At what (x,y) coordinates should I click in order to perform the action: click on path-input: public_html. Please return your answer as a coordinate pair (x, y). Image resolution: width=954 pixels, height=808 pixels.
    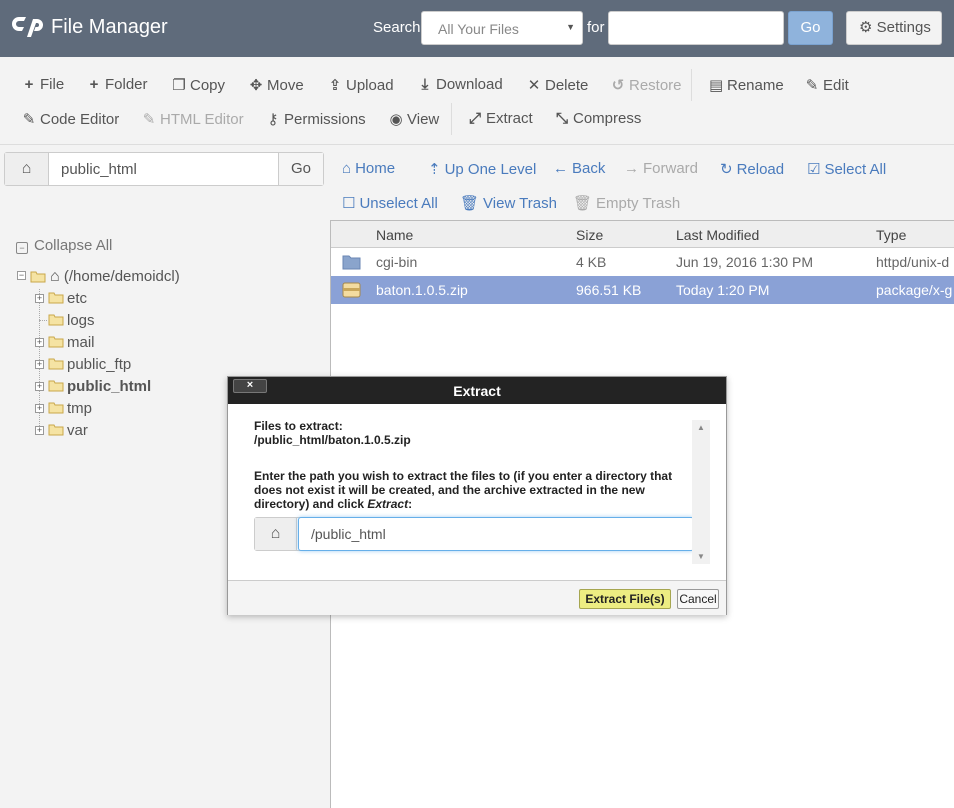
    Looking at the image, I should click on (99, 169).